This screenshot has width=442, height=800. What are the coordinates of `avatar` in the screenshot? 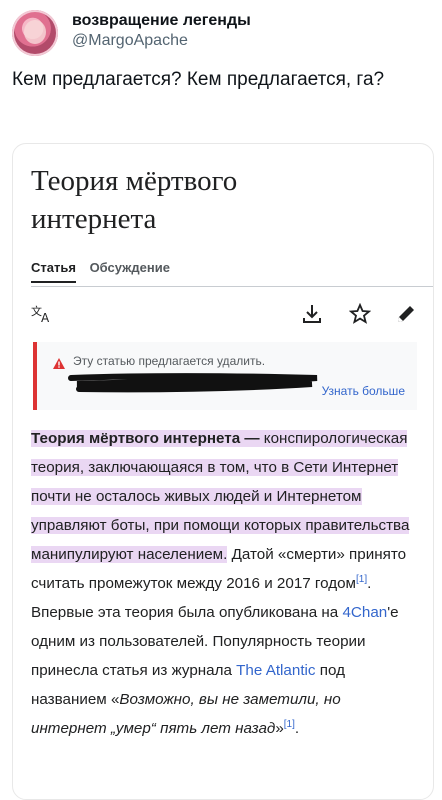 It's located at (35, 33).